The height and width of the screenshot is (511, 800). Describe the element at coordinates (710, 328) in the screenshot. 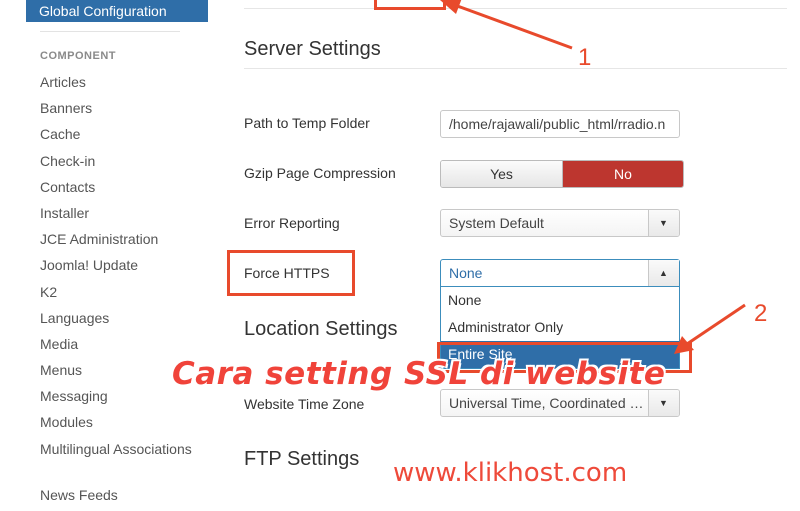

I see `arrow-2-icon` at that location.